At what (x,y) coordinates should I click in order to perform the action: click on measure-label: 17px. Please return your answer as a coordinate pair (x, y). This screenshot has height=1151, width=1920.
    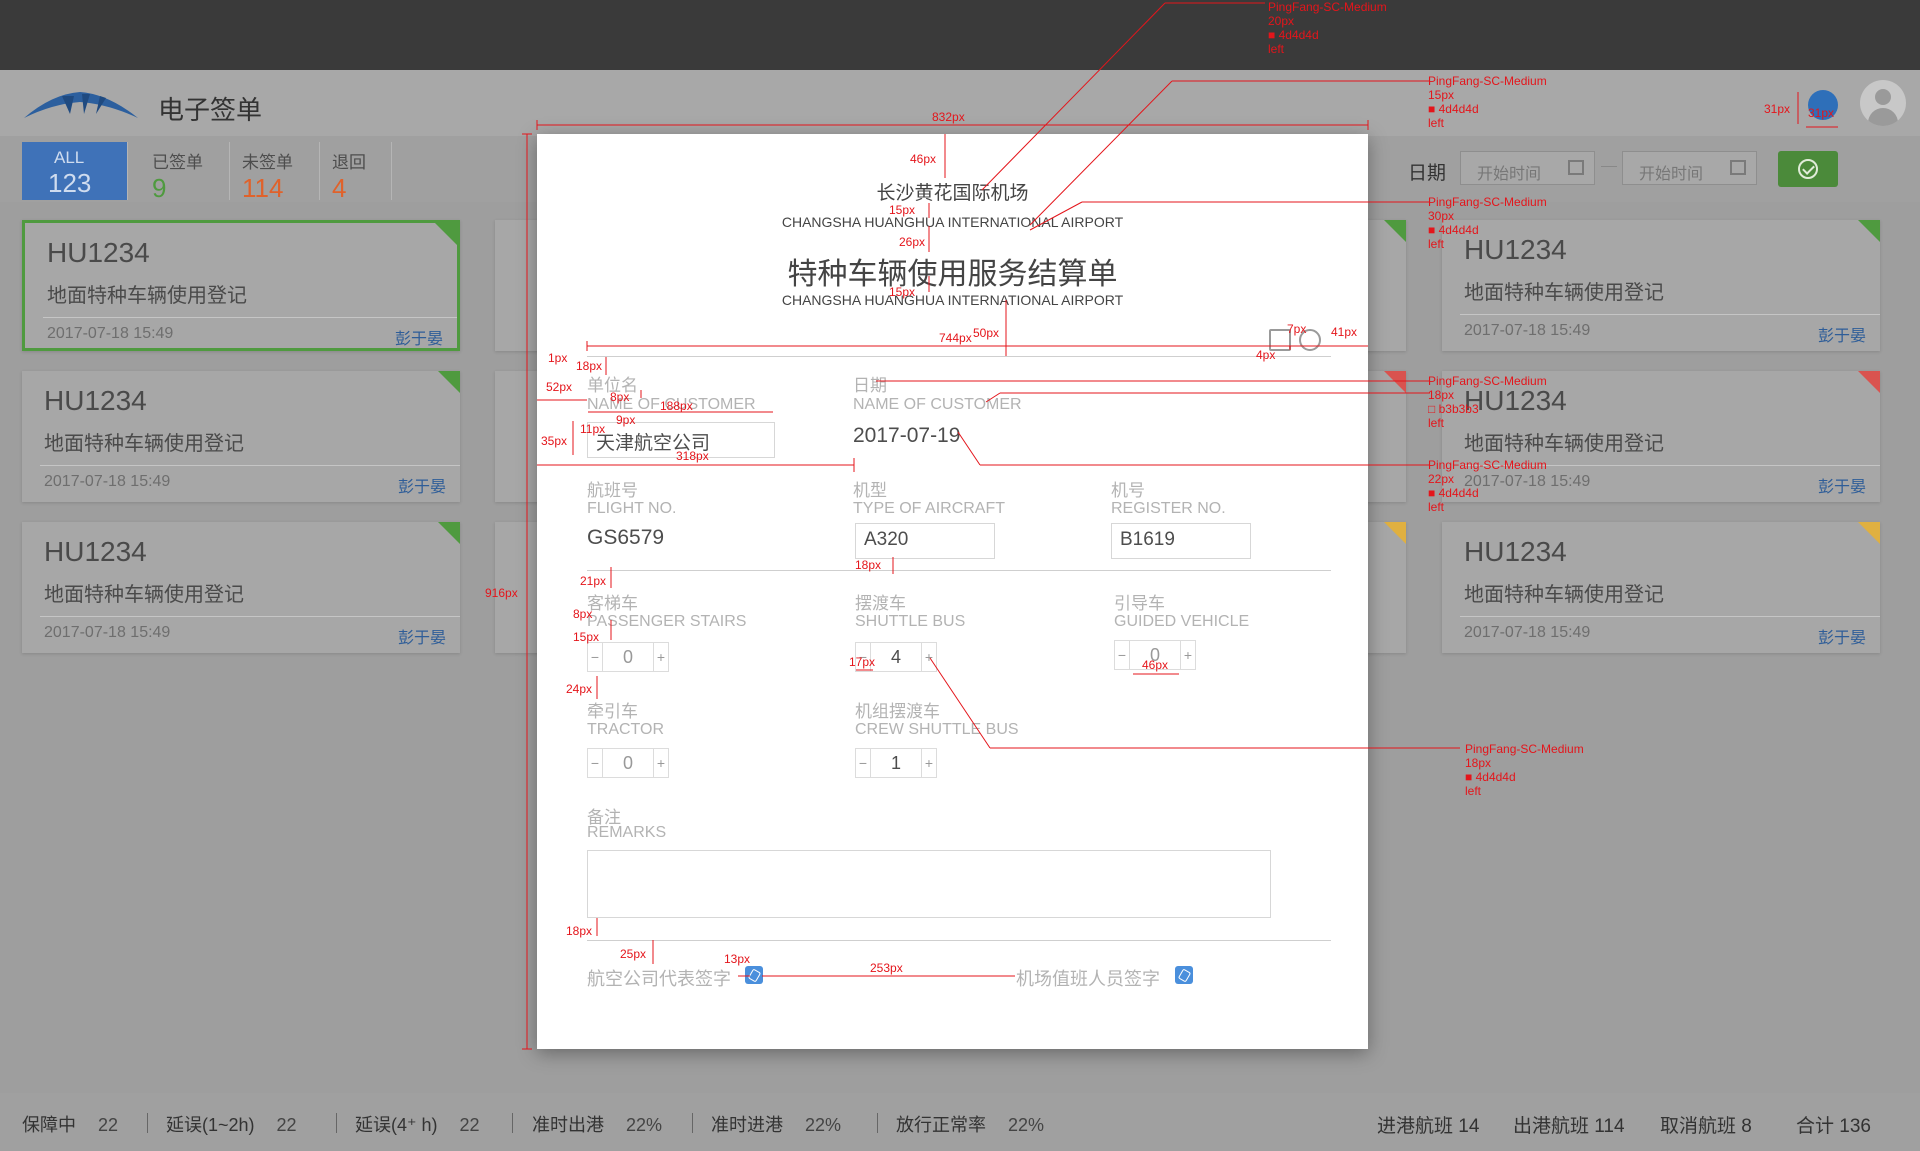
    Looking at the image, I should click on (862, 662).